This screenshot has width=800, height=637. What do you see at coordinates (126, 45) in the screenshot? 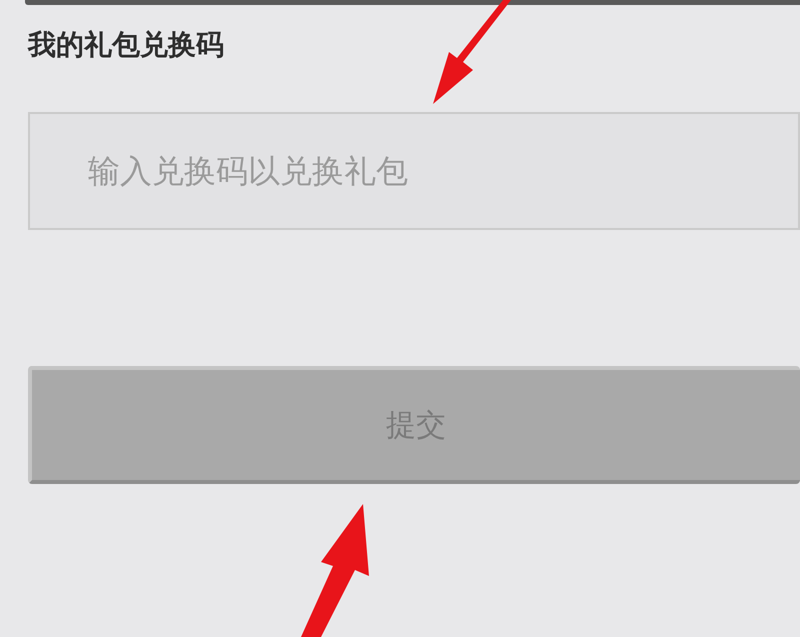
I see `section-title: 我的礼包兑换码` at bounding box center [126, 45].